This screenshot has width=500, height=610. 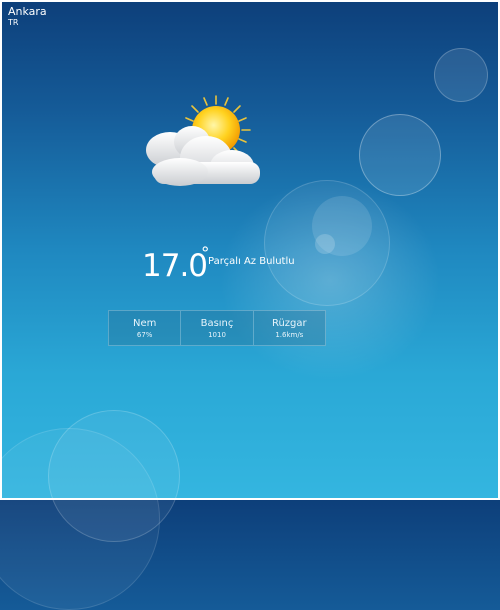 I want to click on pressure-stat: Basınç 1010, so click(x=217, y=328).